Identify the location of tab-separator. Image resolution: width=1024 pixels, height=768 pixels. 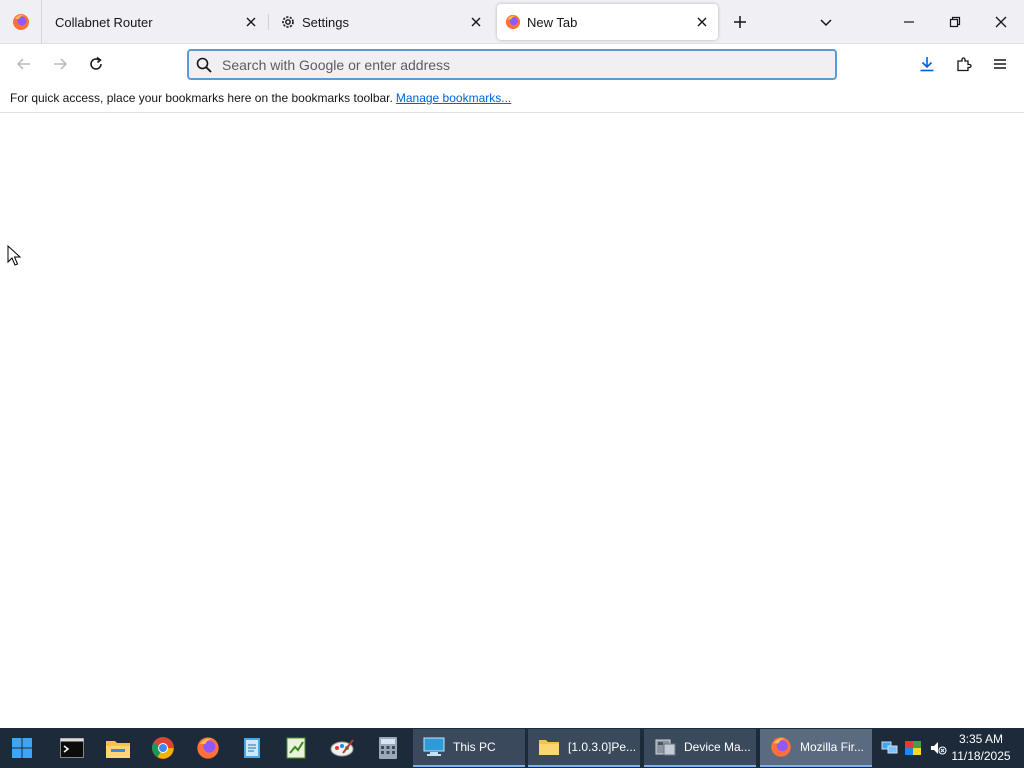
(268, 22).